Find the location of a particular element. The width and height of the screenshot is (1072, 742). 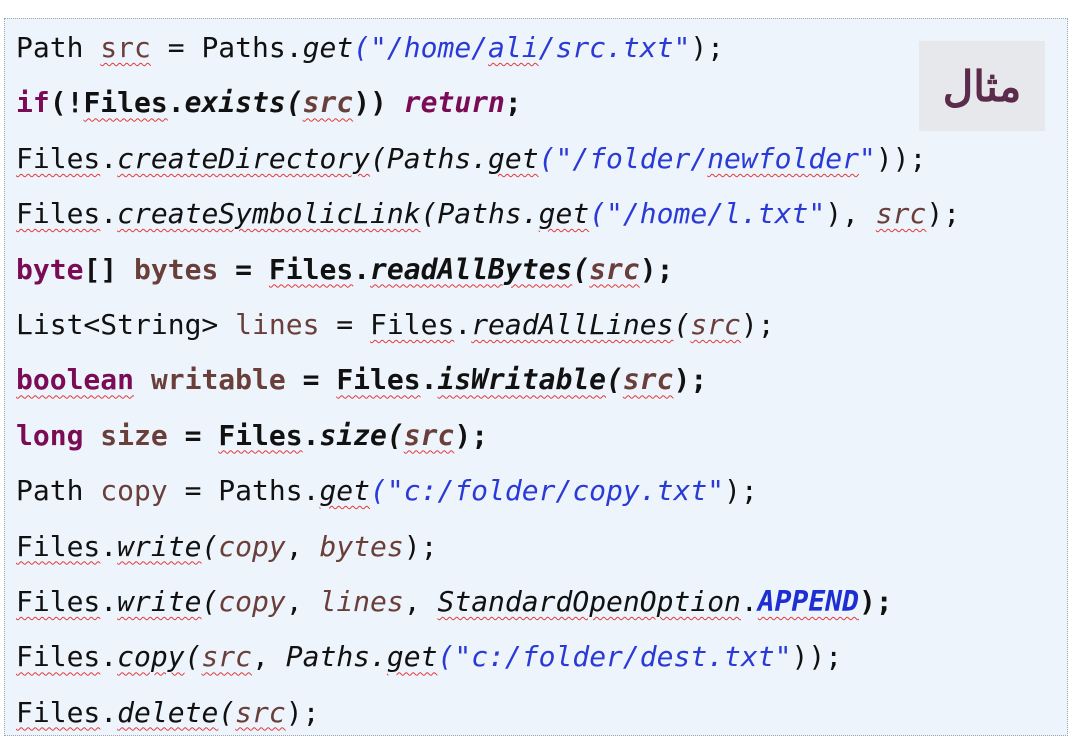

code-token: write is located at coordinates (159, 546).